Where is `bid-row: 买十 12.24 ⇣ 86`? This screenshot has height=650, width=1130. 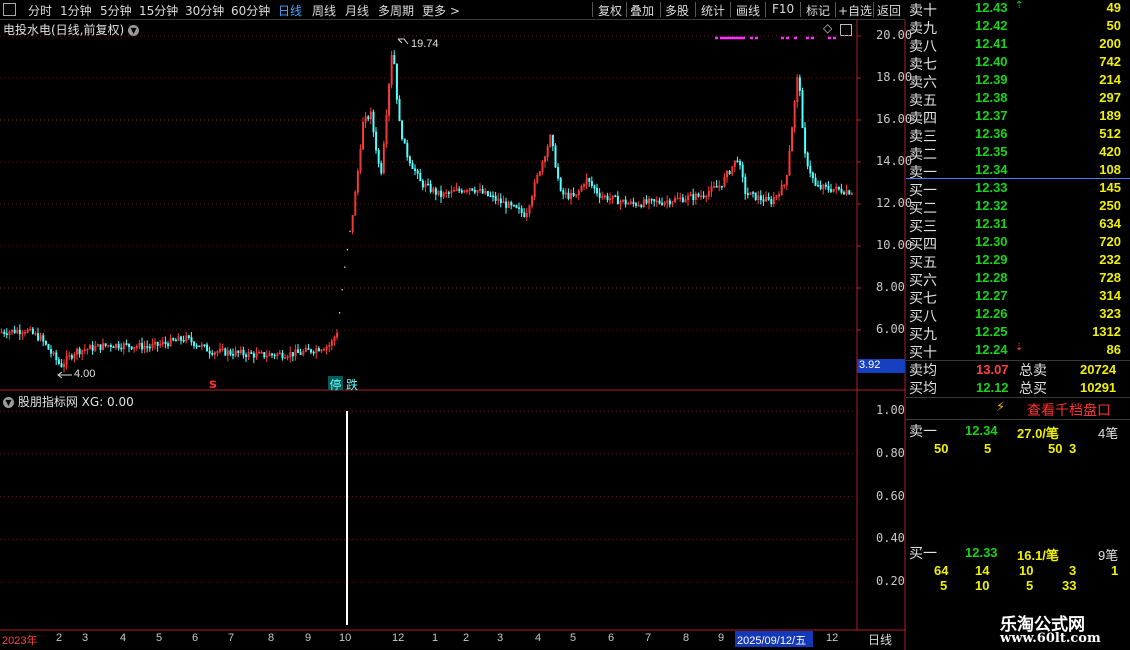
bid-row: 买十 12.24 ⇣ 86 is located at coordinates (1015, 351).